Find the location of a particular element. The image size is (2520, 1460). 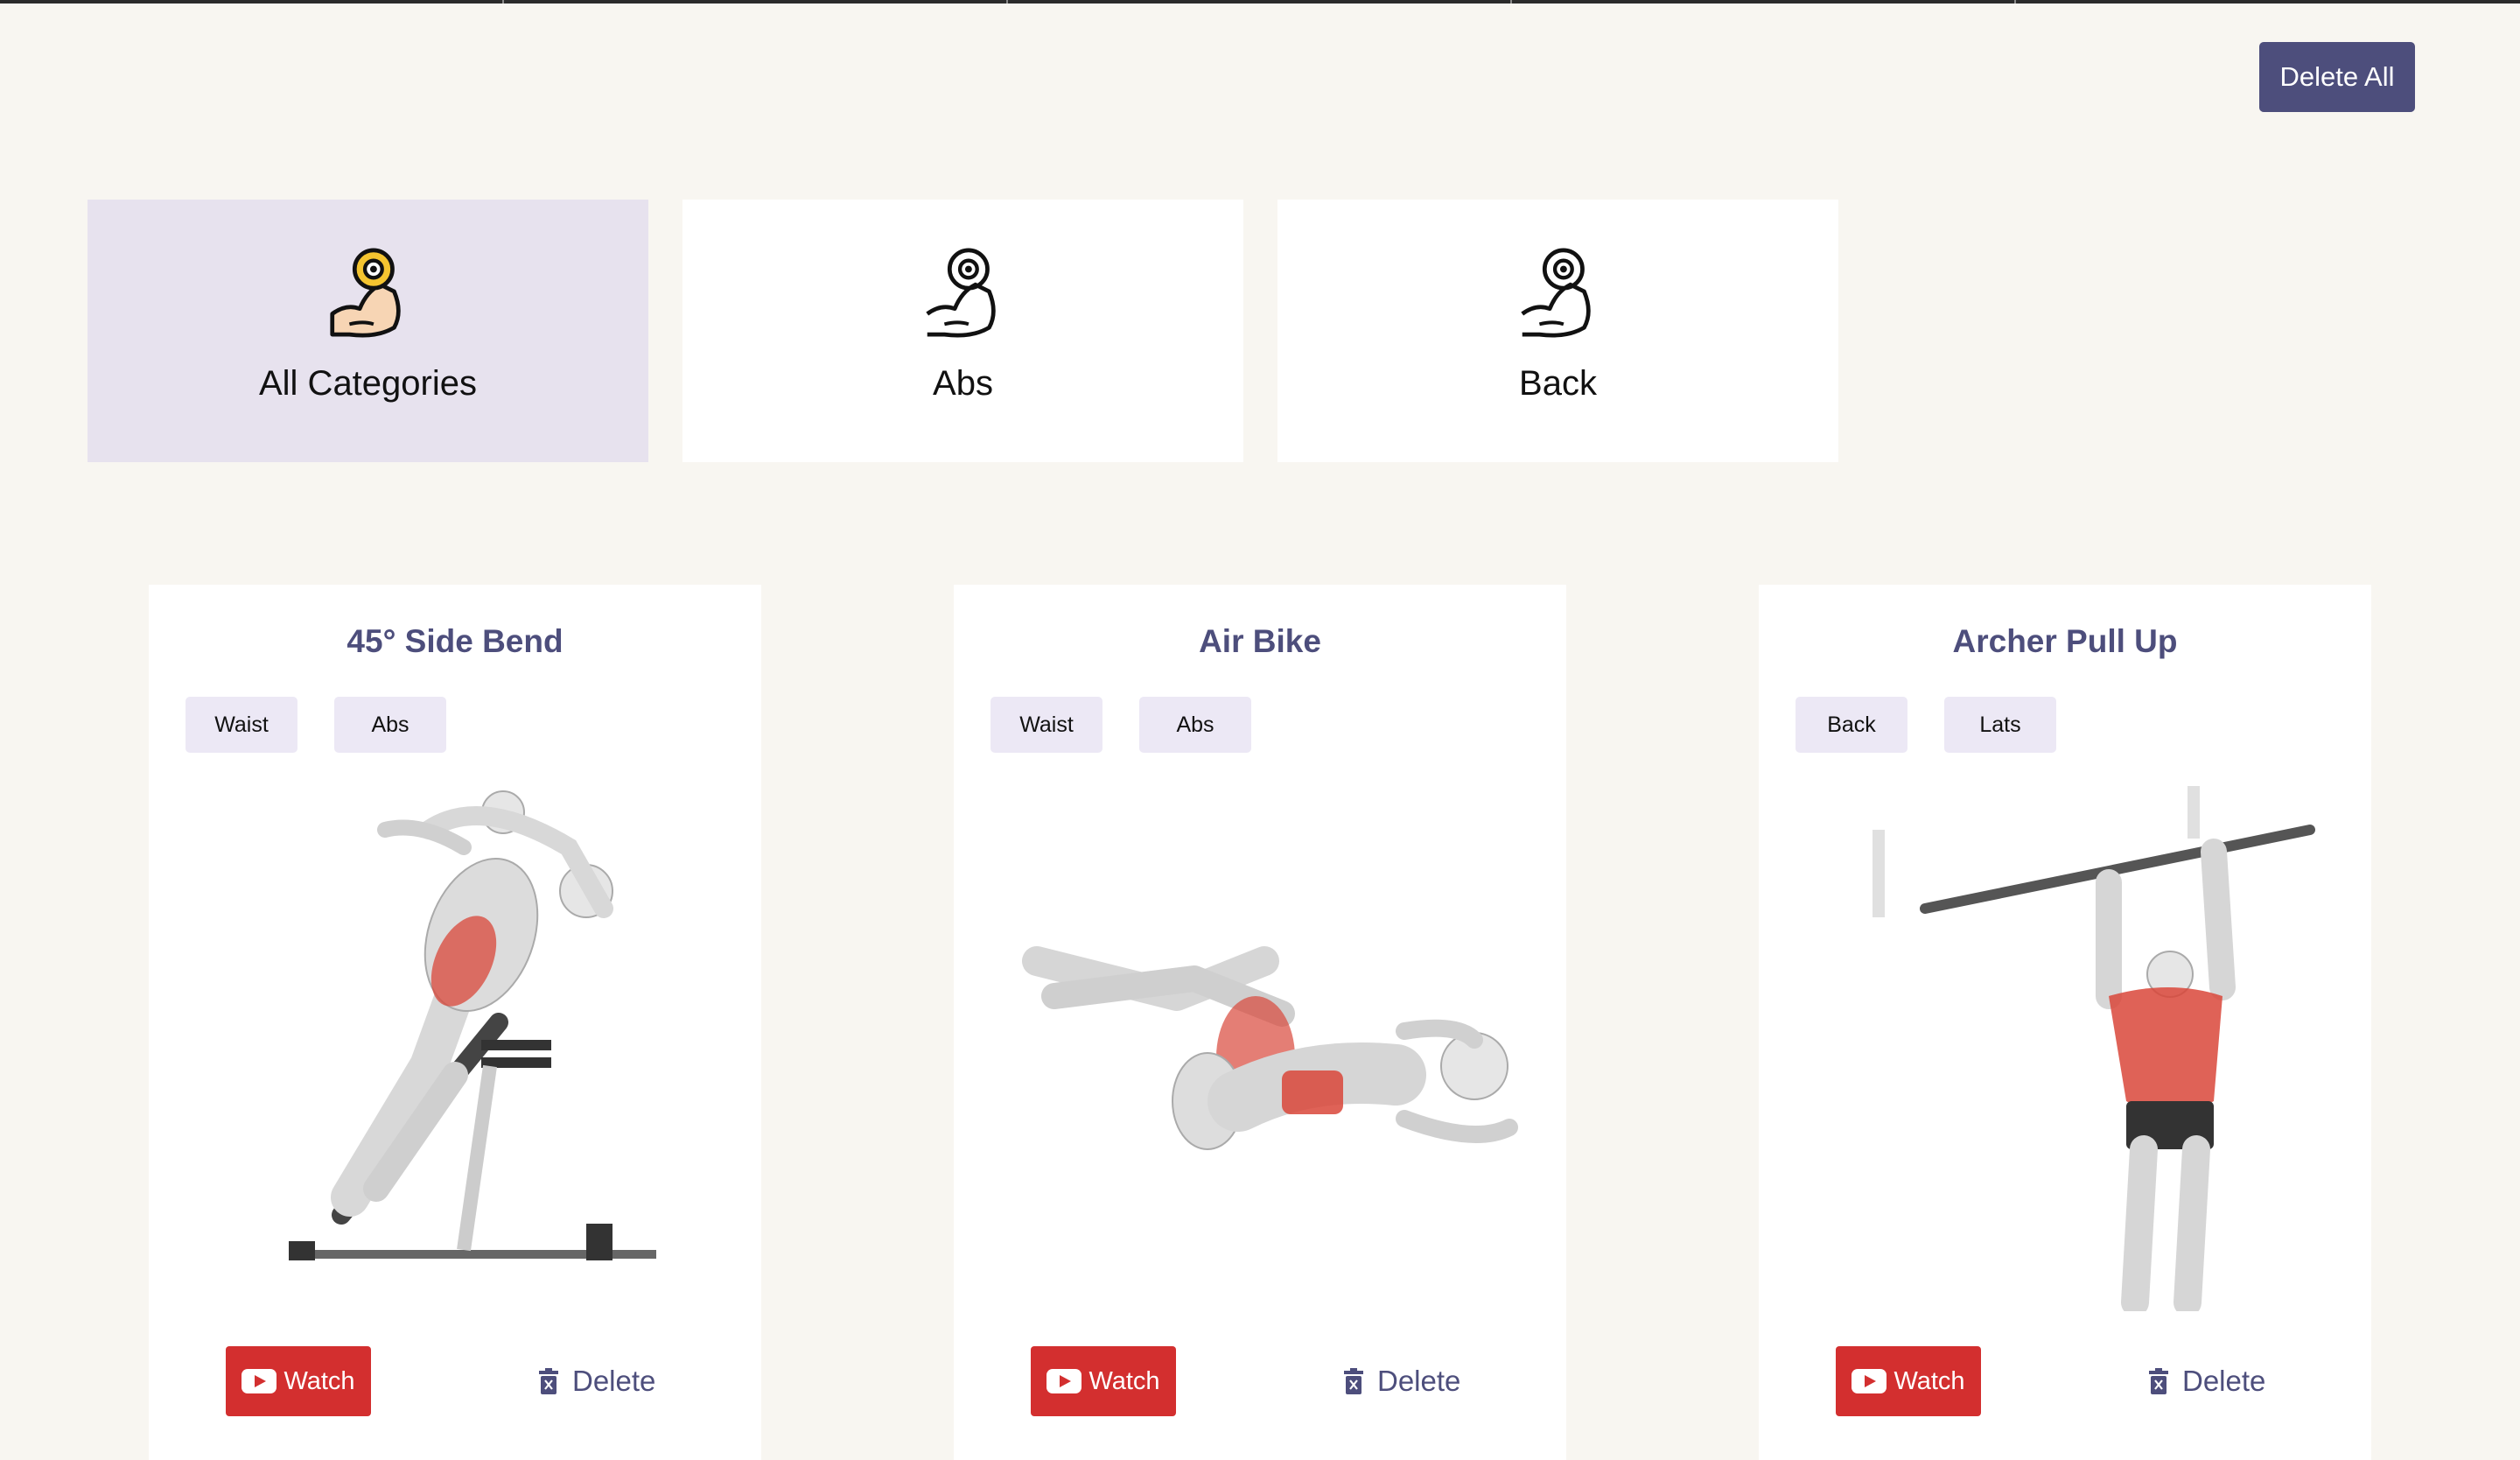

category-label: All Categories is located at coordinates (367, 383).